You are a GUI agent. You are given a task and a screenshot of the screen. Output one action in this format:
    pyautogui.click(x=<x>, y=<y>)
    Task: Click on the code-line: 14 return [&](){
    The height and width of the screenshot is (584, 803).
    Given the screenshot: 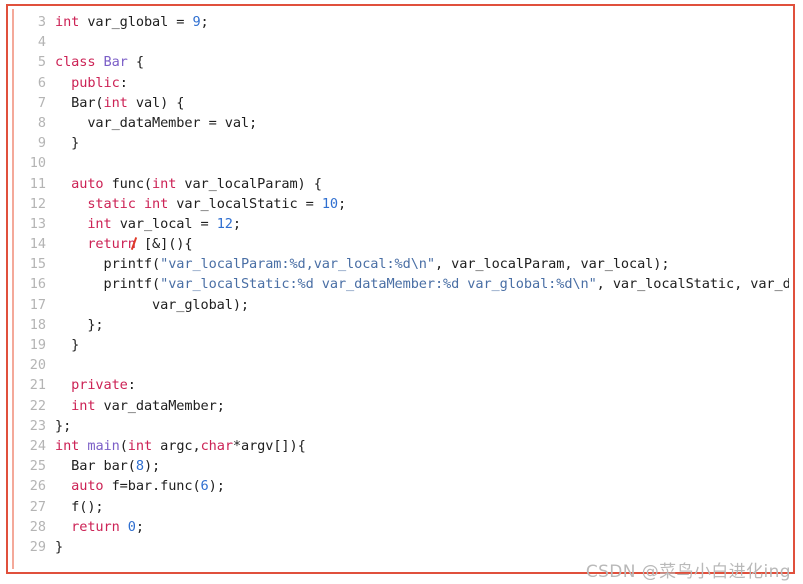 What is the action you would take?
    pyautogui.click(x=404, y=244)
    